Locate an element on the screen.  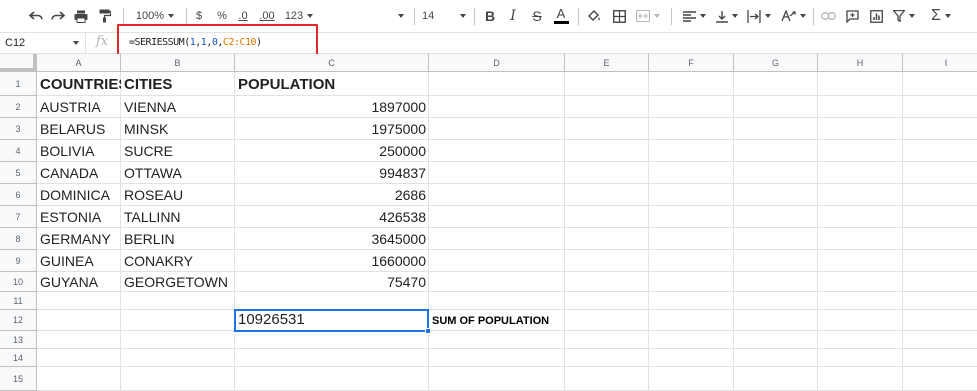
cell-h5 is located at coordinates (860, 173).